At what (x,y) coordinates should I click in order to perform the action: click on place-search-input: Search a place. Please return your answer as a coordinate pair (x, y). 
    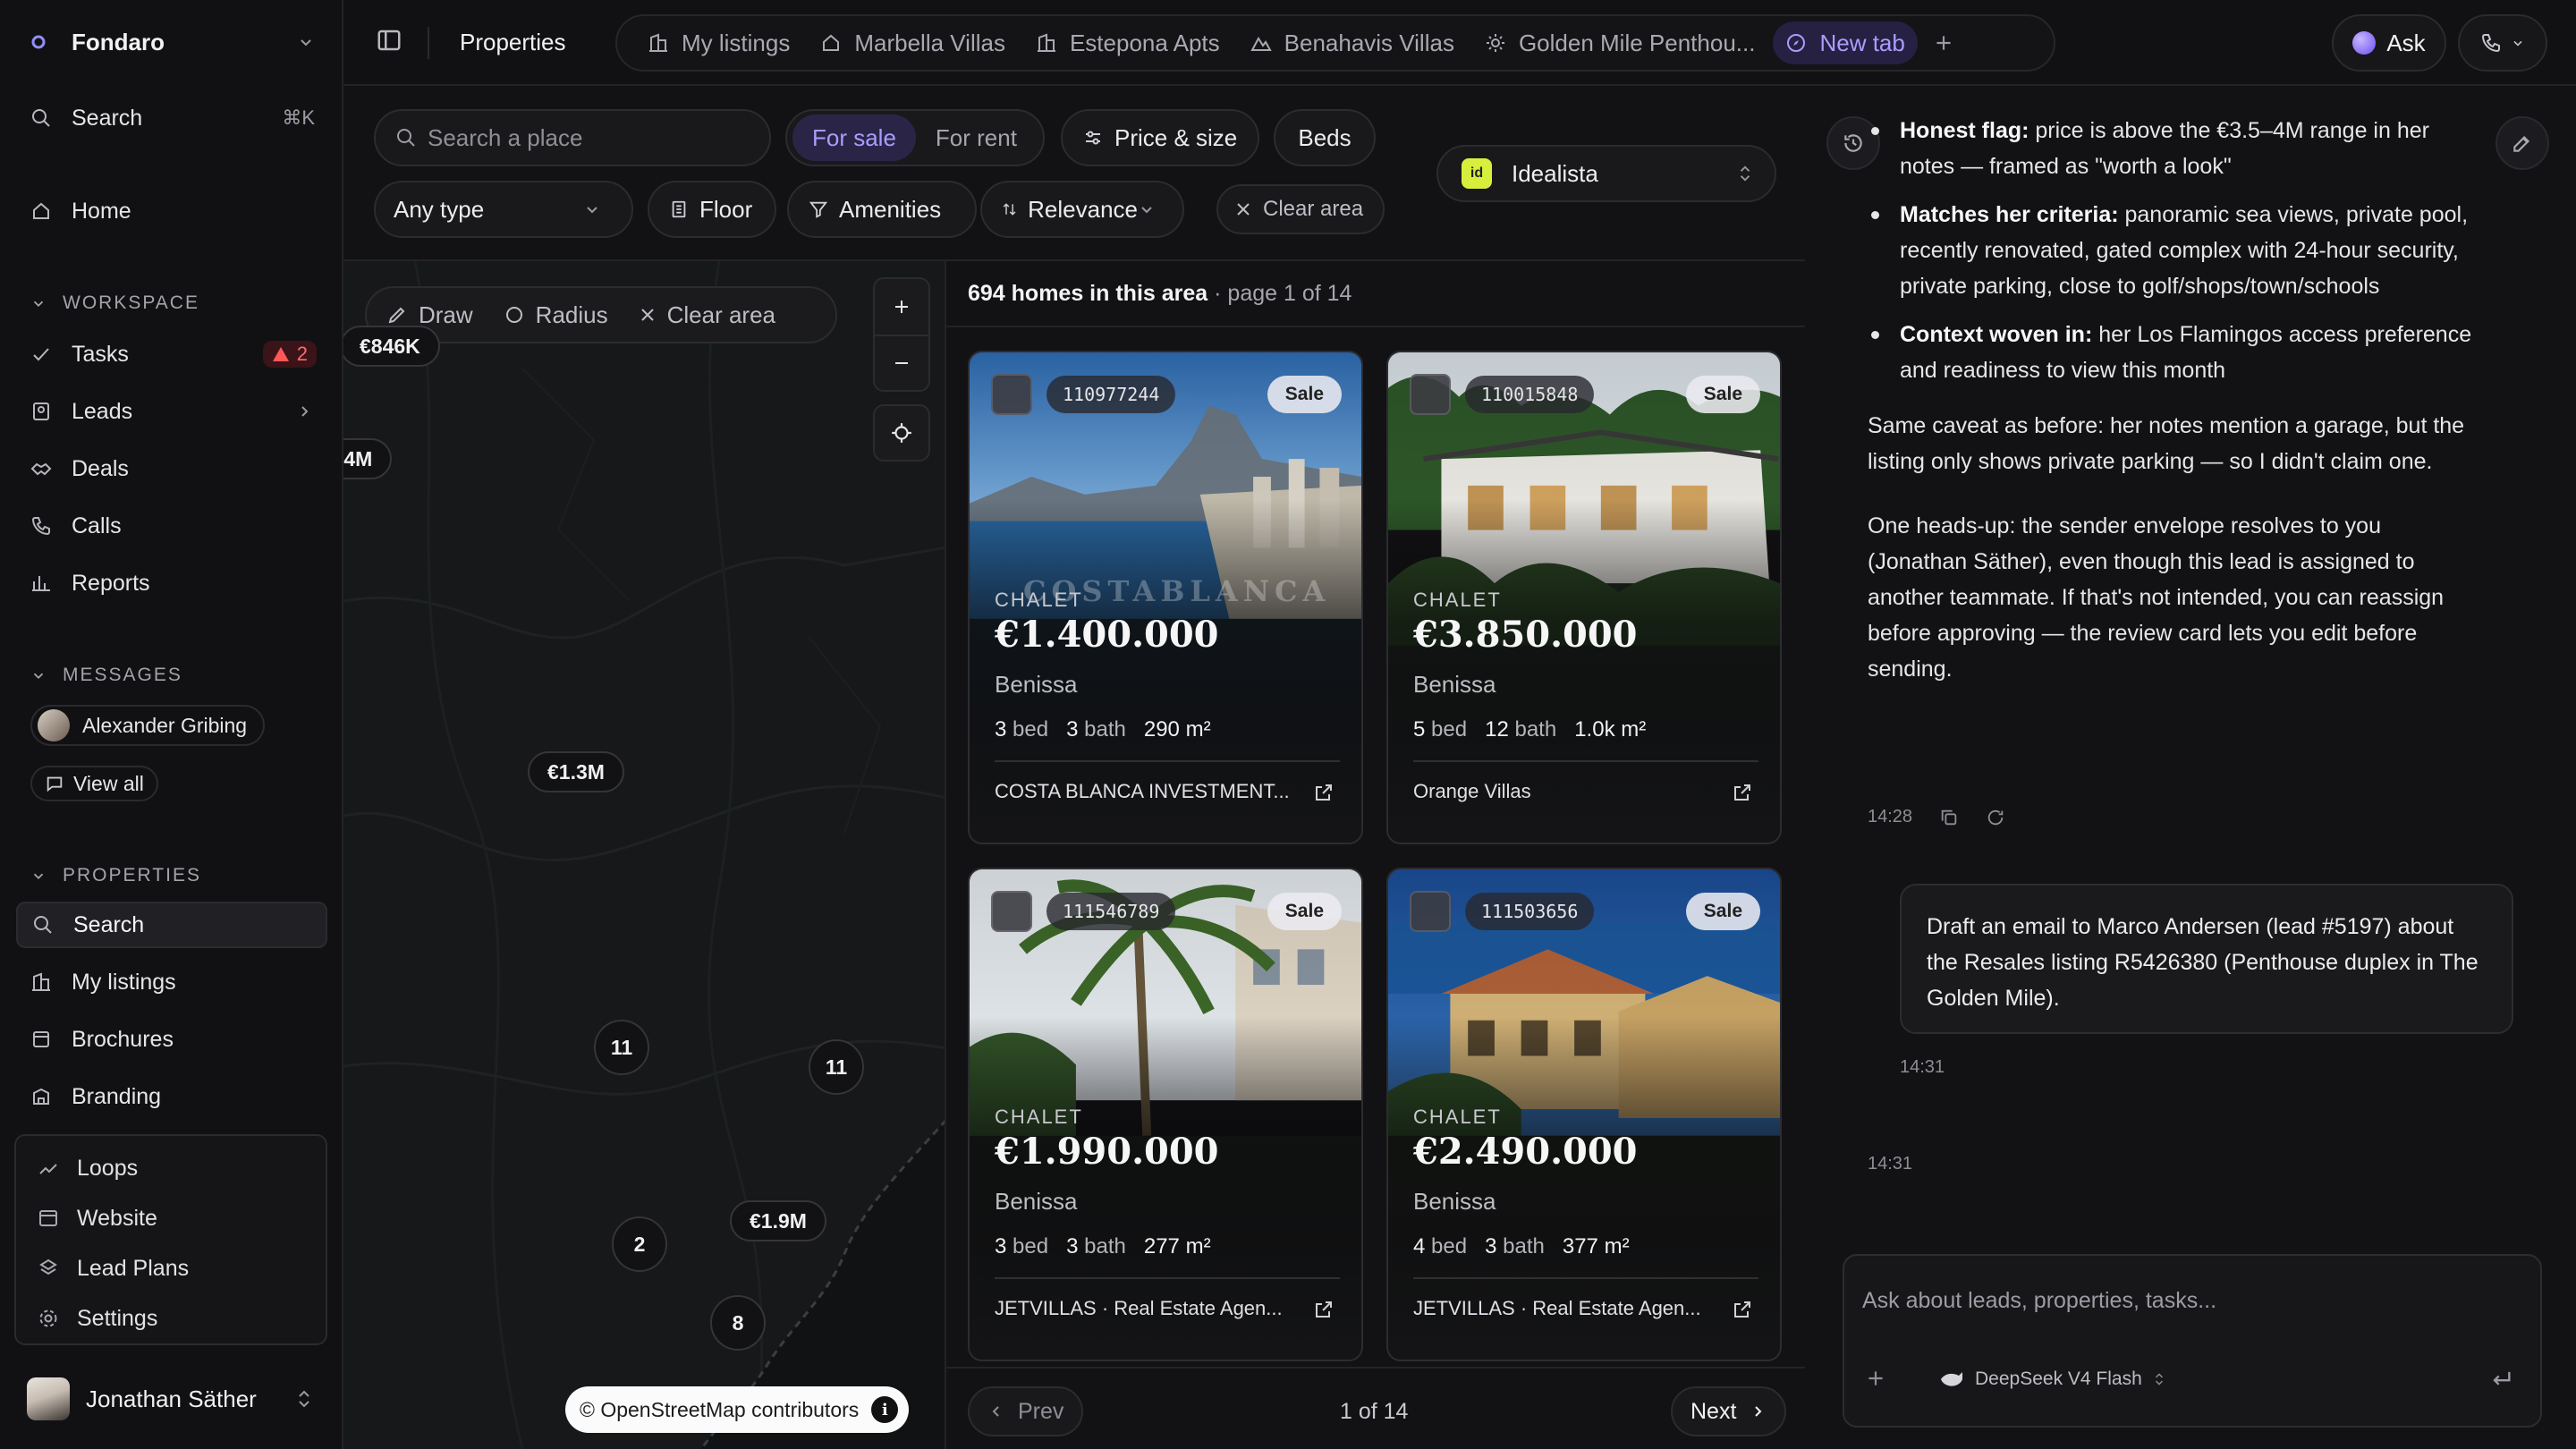
    Looking at the image, I should click on (572, 137).